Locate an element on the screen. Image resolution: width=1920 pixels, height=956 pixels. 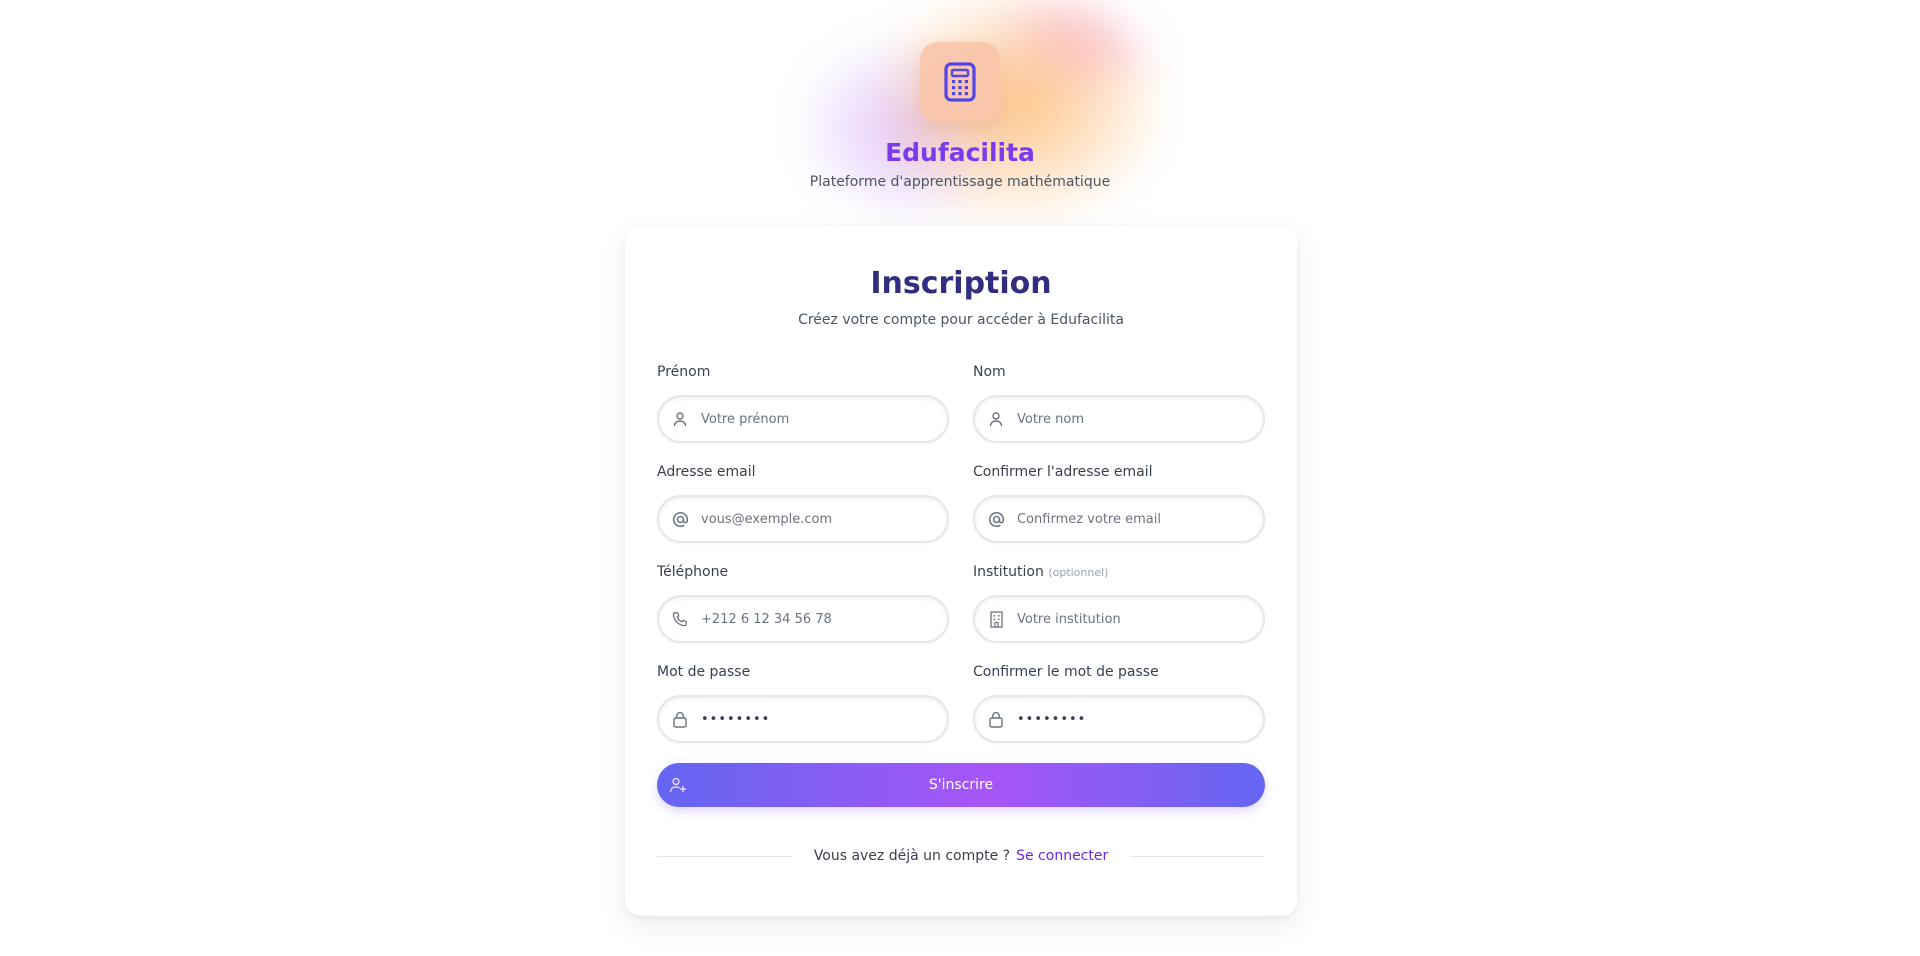
login-question: Vous avez déjà un compte ? is located at coordinates (912, 856).